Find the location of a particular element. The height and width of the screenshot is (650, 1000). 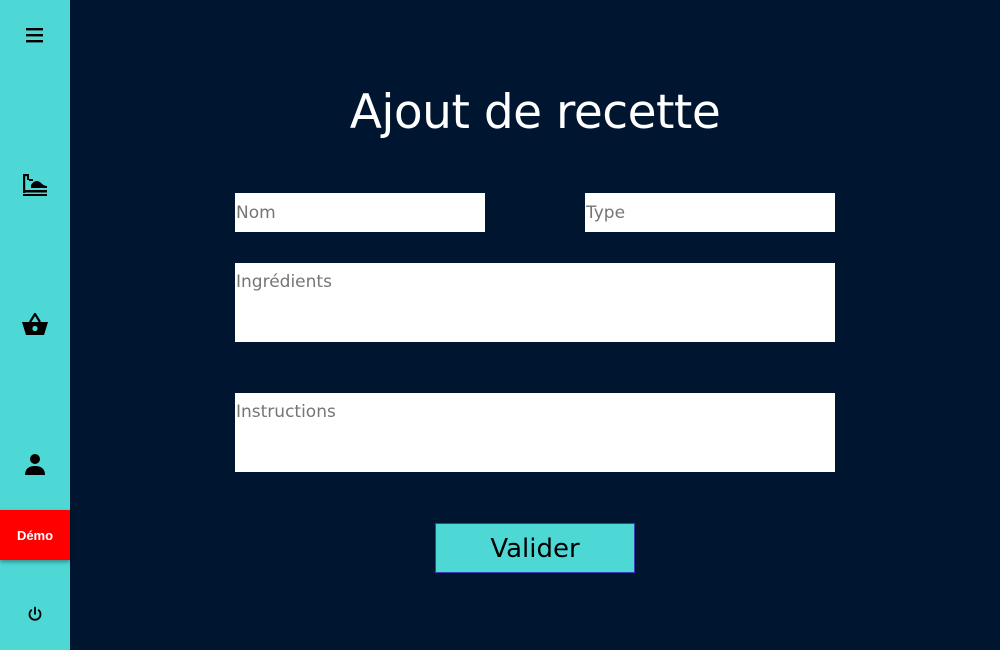

sidebar: Démo is located at coordinates (35, 325).